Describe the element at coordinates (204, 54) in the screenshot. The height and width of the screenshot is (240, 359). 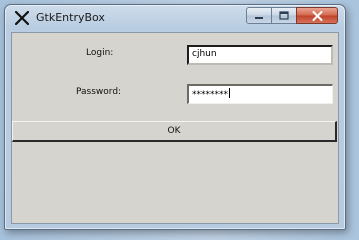
I see `login-value: cjhun` at that location.